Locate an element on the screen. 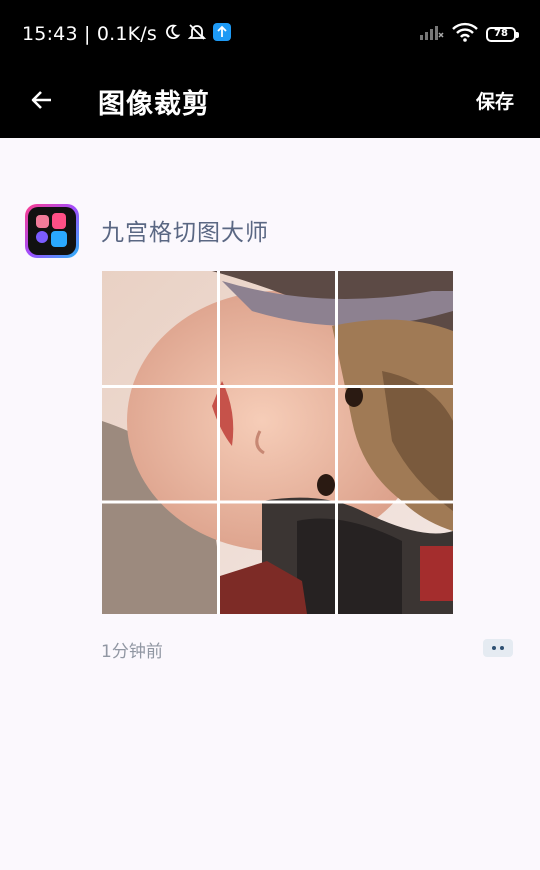 Image resolution: width=540 pixels, height=870 pixels. moon-icon is located at coordinates (172, 34).